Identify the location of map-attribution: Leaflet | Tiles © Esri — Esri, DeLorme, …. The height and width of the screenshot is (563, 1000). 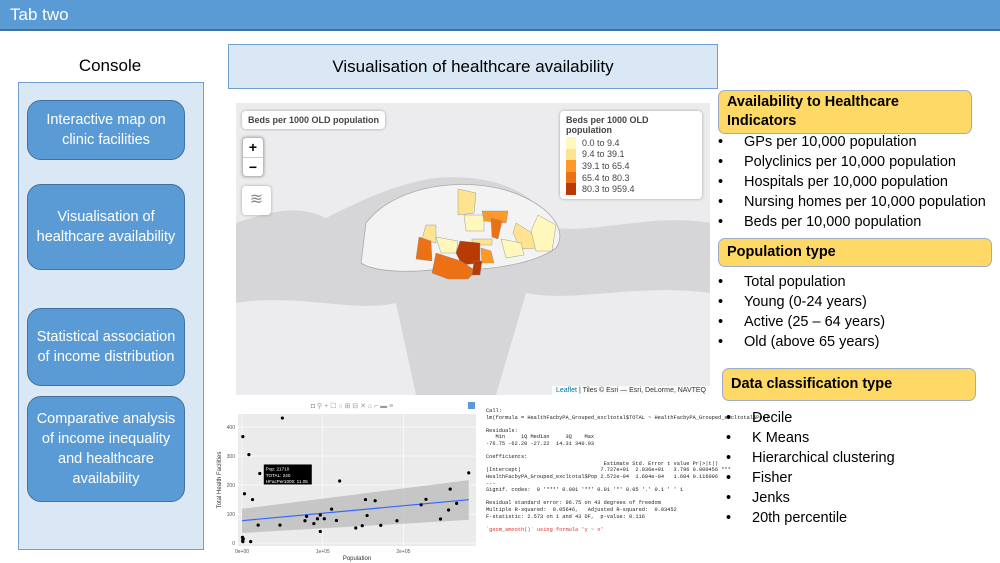
(630, 390).